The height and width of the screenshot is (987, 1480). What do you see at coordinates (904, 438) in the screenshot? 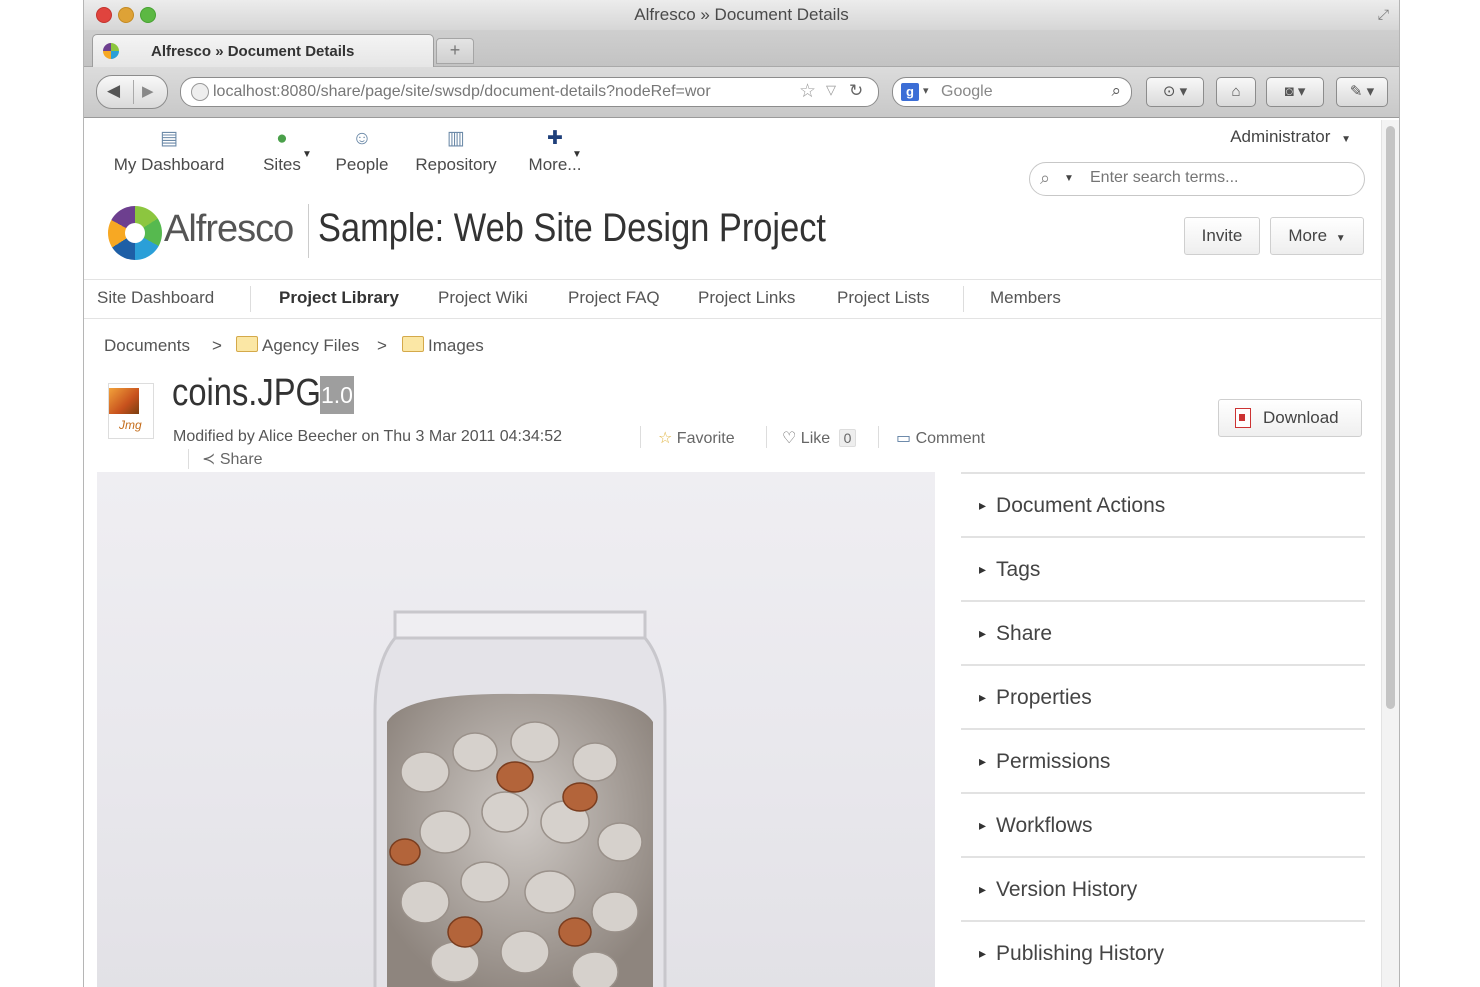
I see `comment-bubble-icon: ▭` at bounding box center [904, 438].